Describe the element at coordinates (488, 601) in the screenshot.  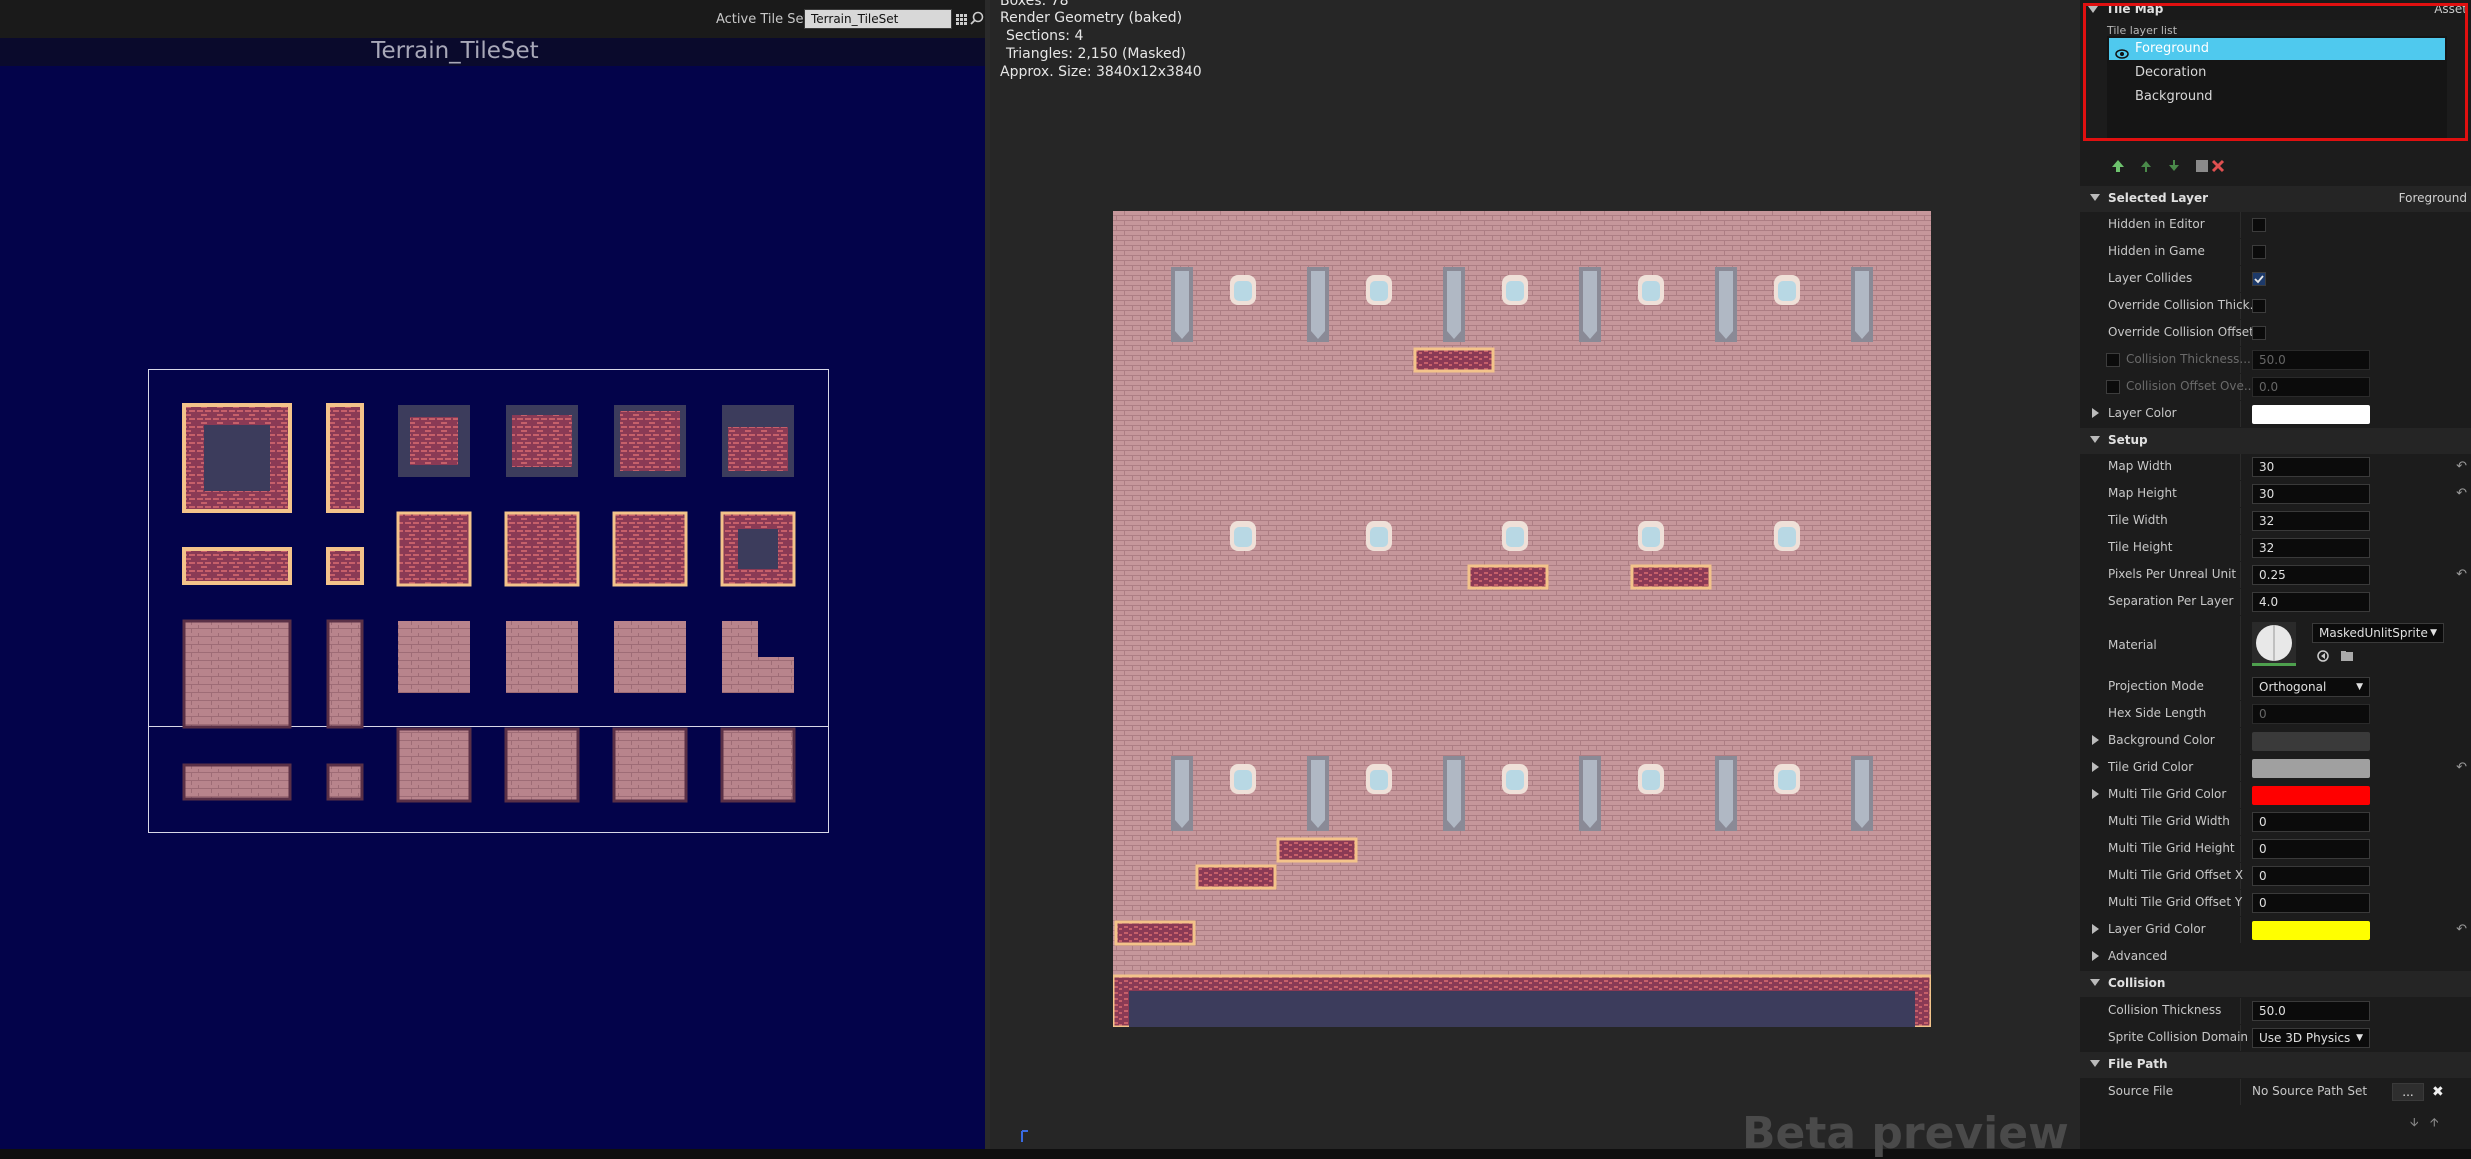
I see `tileset-grid` at that location.